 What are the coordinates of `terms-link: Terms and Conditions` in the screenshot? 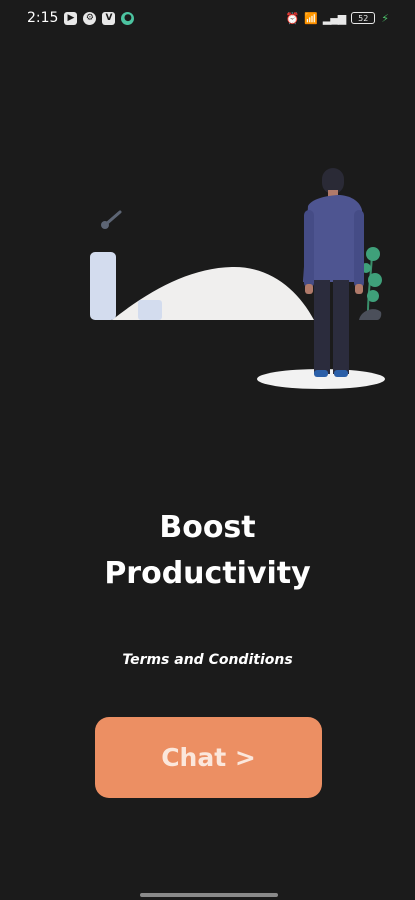 It's located at (207, 660).